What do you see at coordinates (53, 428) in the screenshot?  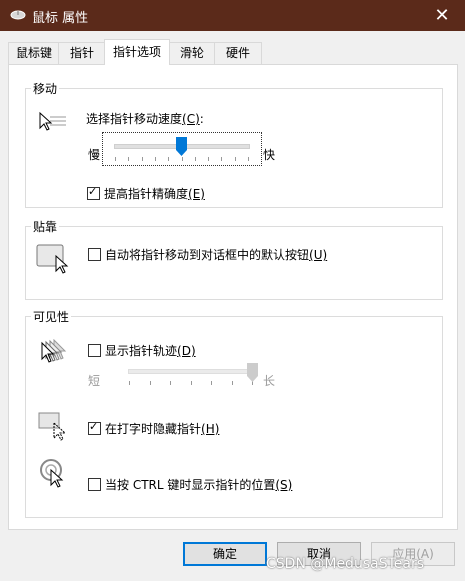 I see `hide-pointer-icon` at bounding box center [53, 428].